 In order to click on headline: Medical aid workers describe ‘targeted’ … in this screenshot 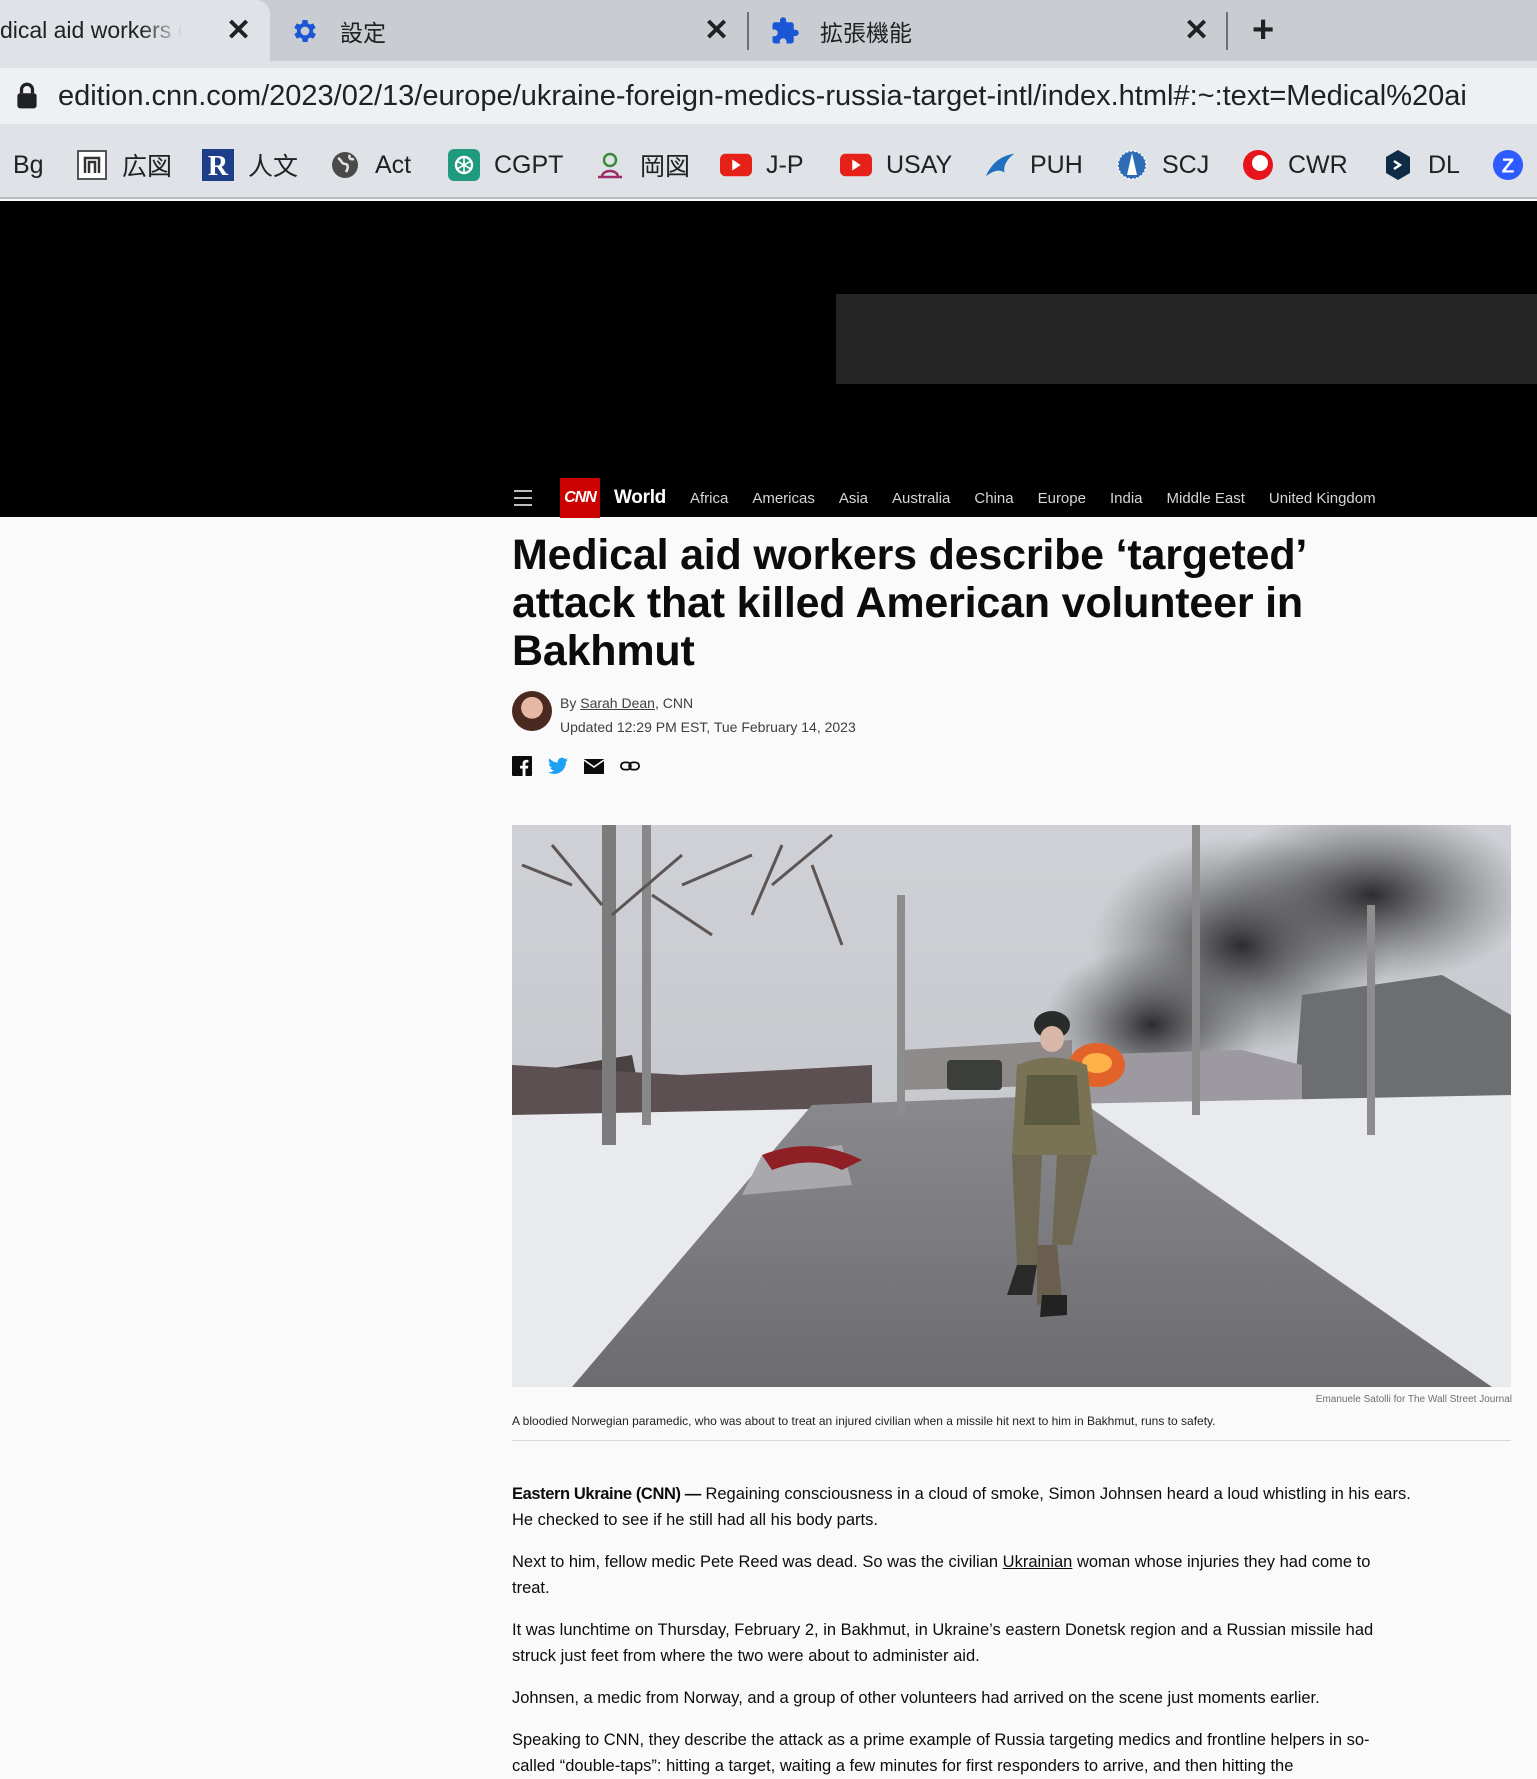, I will do `click(908, 603)`.